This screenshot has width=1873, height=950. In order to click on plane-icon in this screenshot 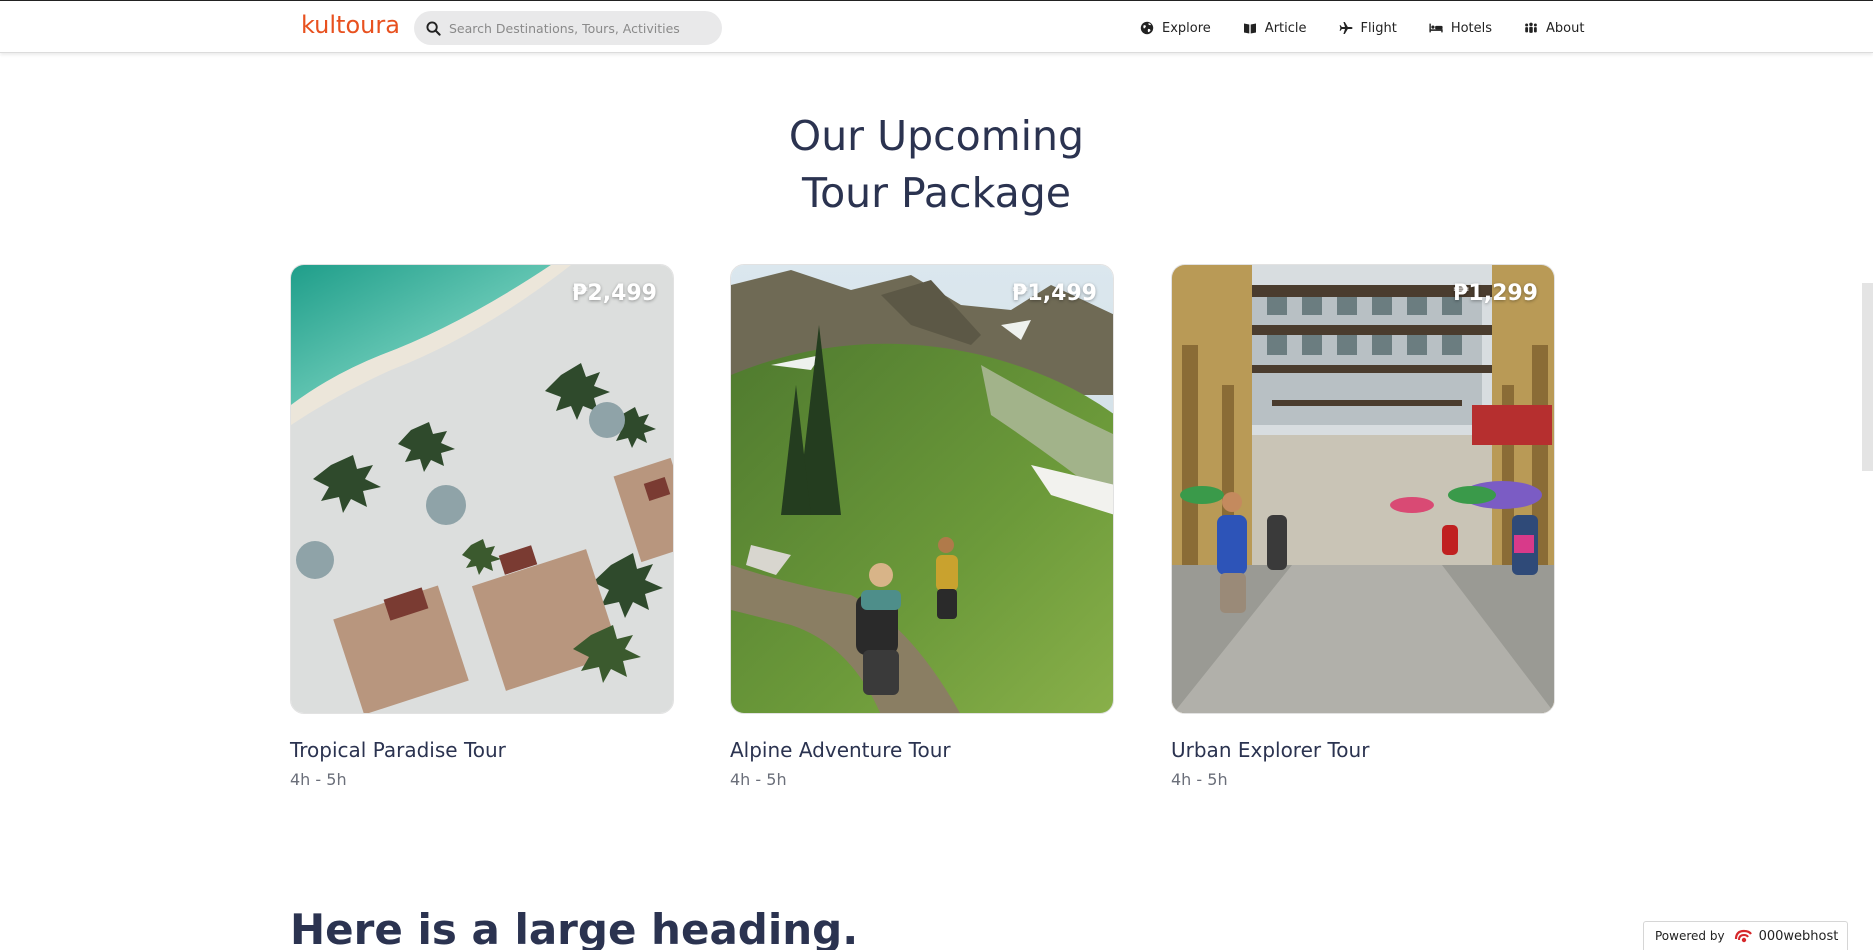, I will do `click(1346, 28)`.